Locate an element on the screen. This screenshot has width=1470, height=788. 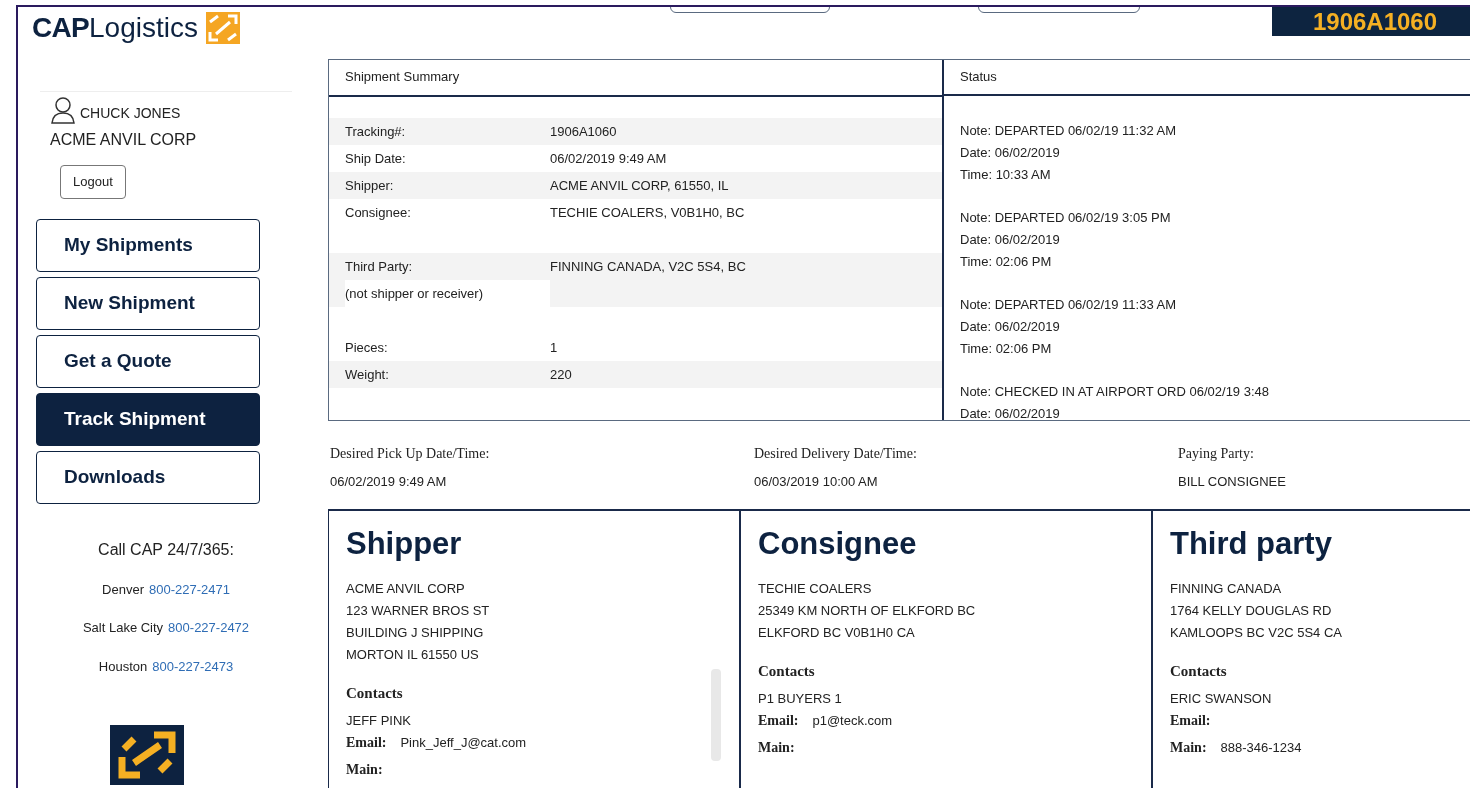
field-label: Tracking#: is located at coordinates (376, 132).